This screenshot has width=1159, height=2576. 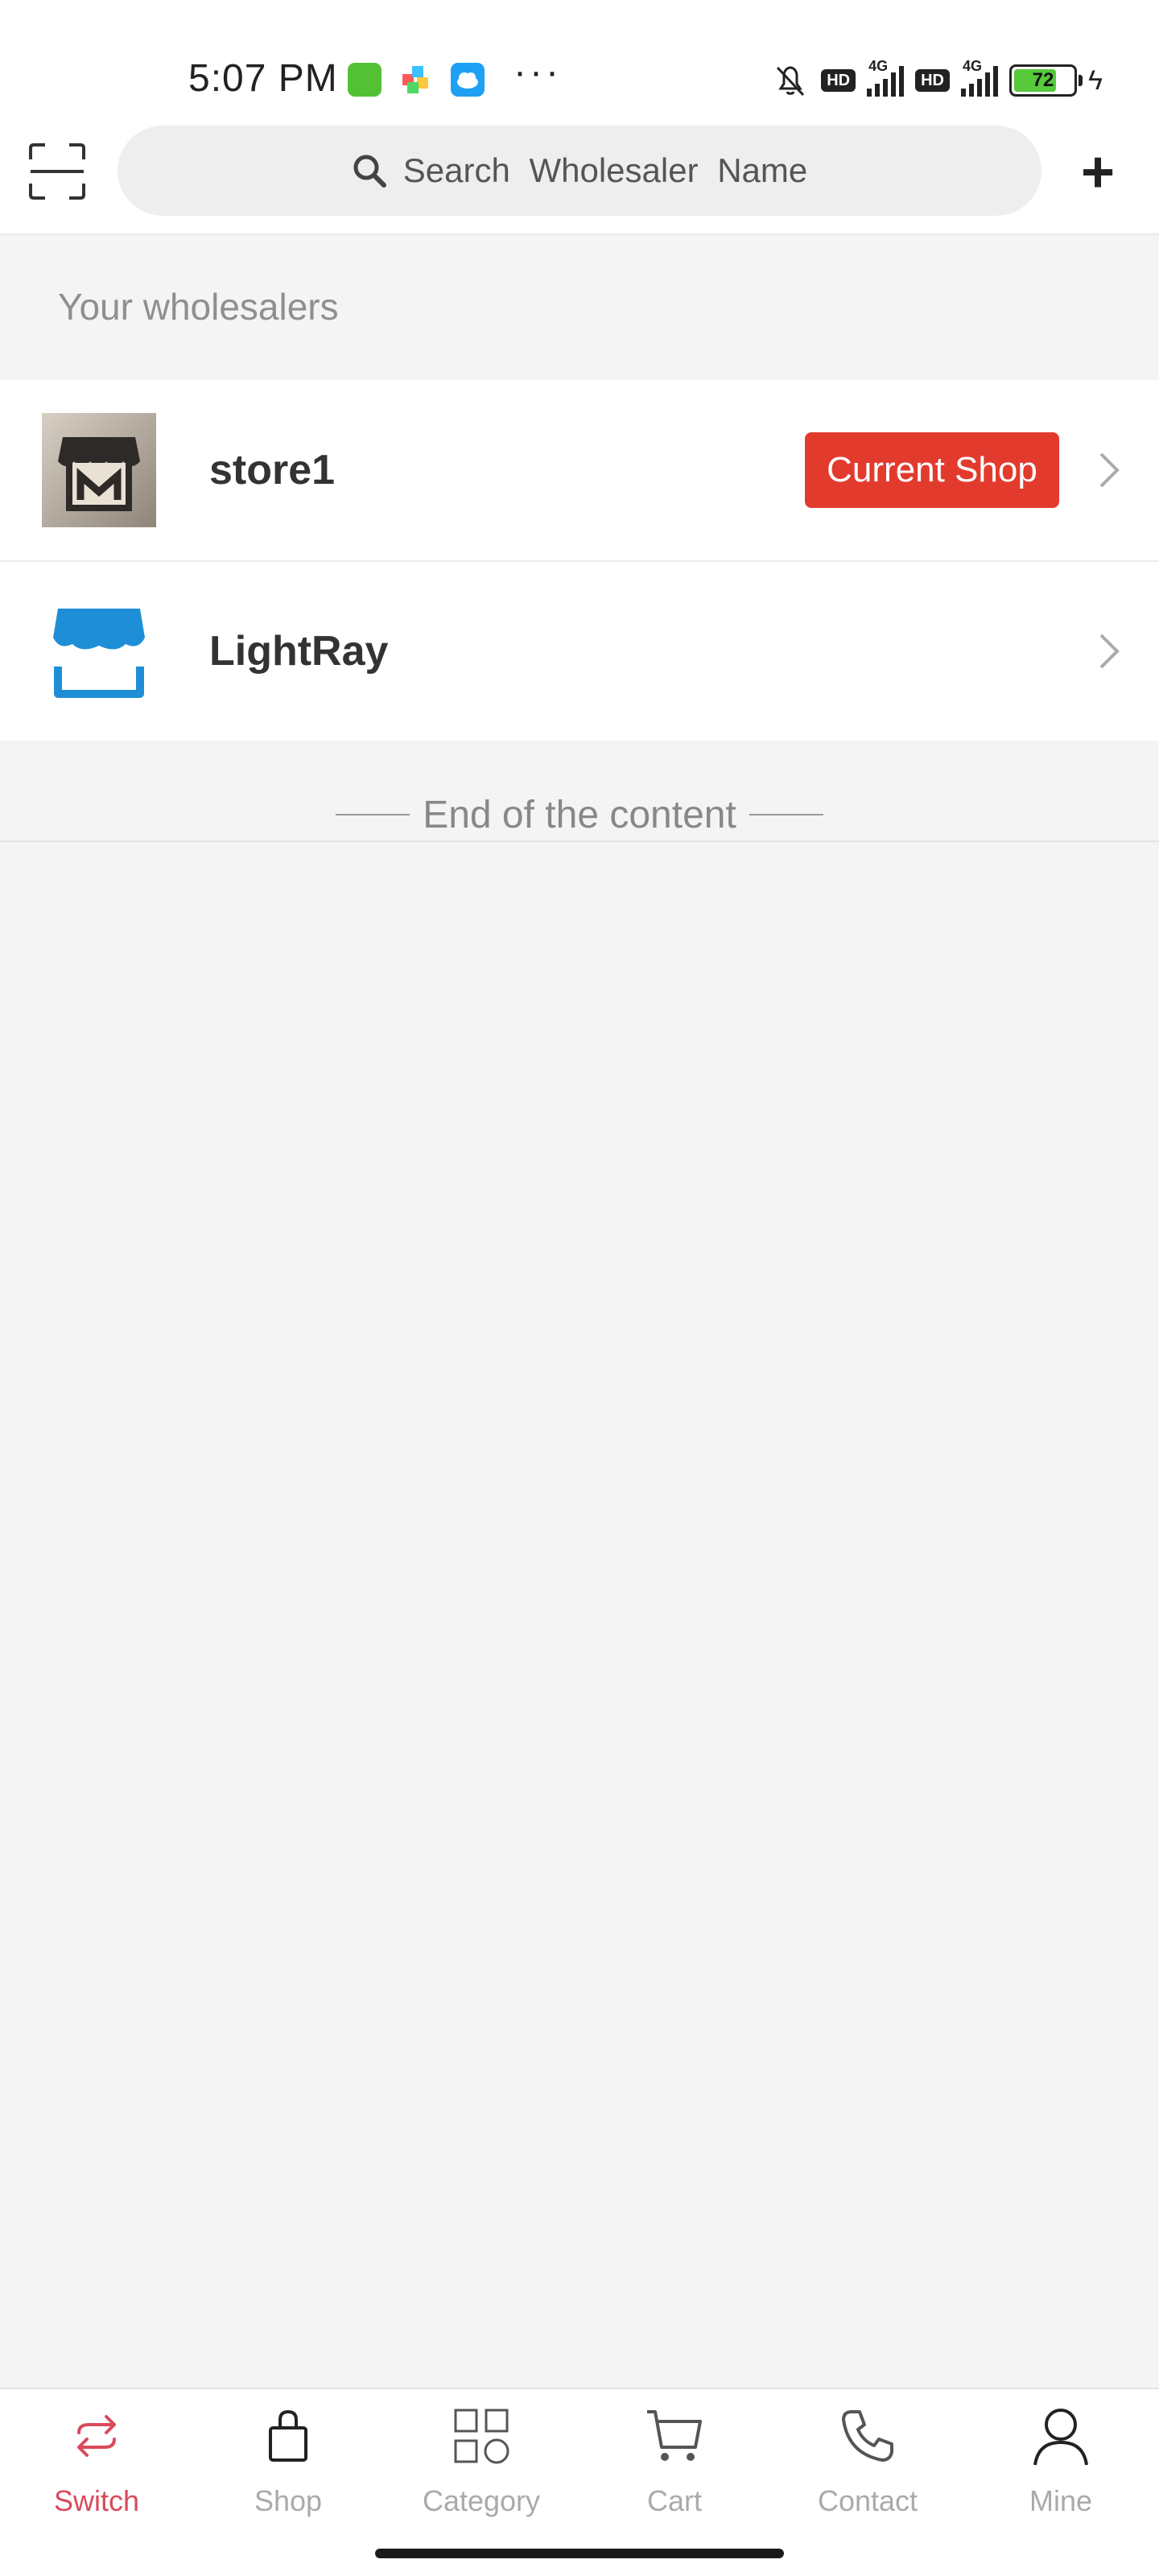 I want to click on wholesaler-row-store1: store1 Current Shop, so click(x=579, y=470).